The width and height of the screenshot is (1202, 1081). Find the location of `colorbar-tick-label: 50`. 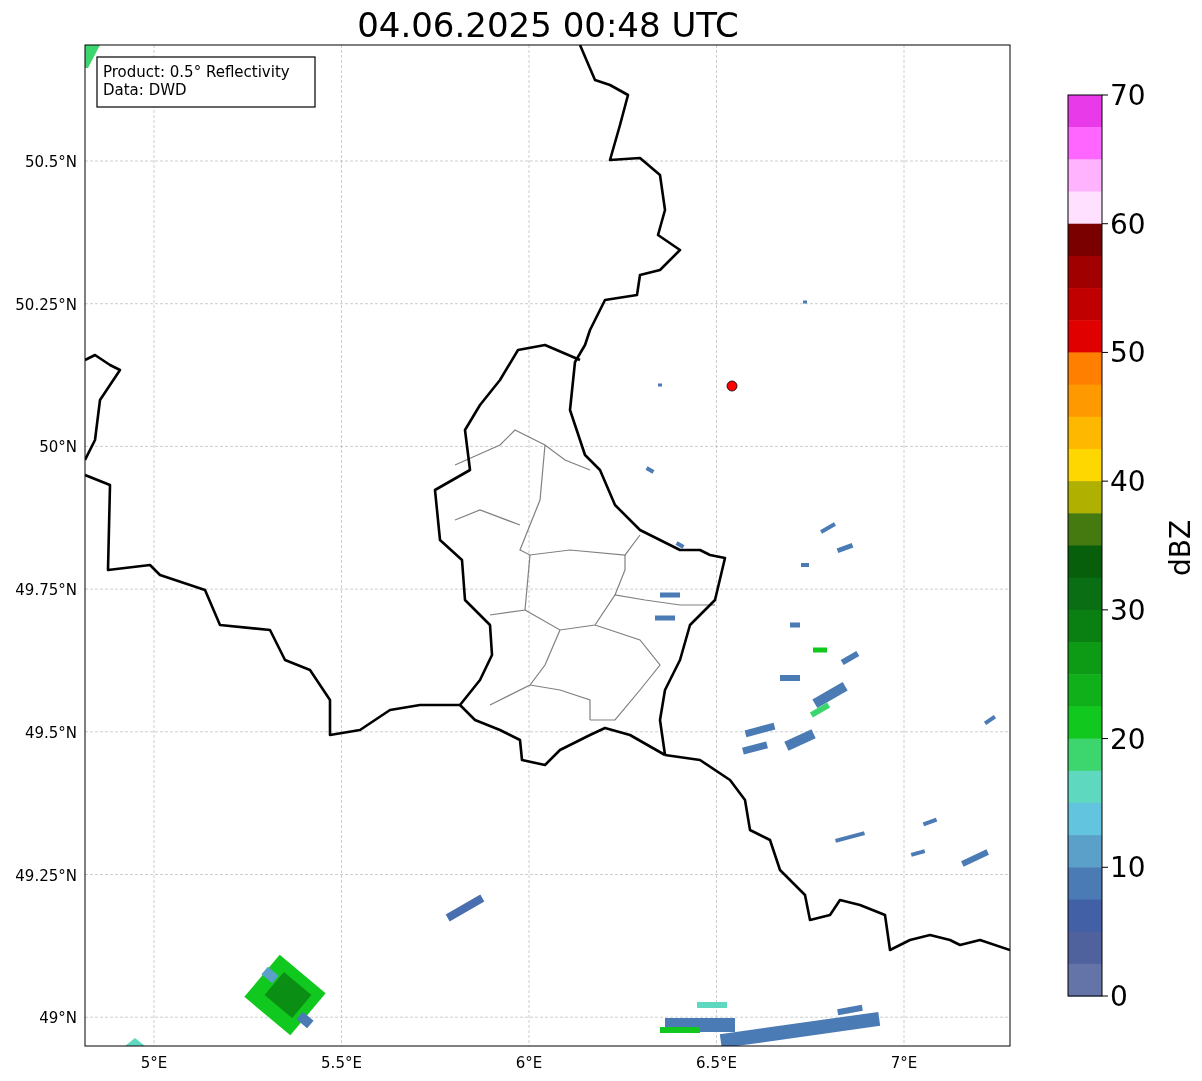

colorbar-tick-label: 50 is located at coordinates (1128, 353).